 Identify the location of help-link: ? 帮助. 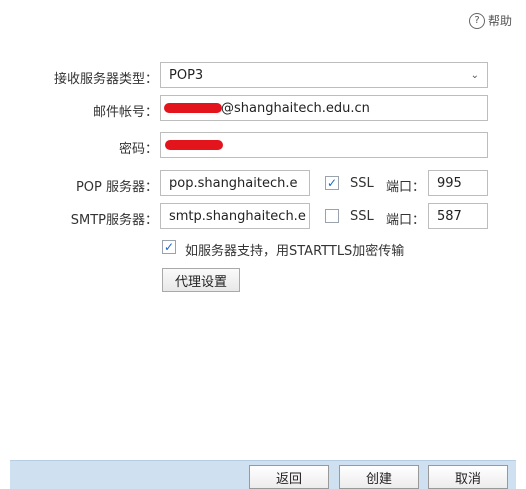
(490, 20).